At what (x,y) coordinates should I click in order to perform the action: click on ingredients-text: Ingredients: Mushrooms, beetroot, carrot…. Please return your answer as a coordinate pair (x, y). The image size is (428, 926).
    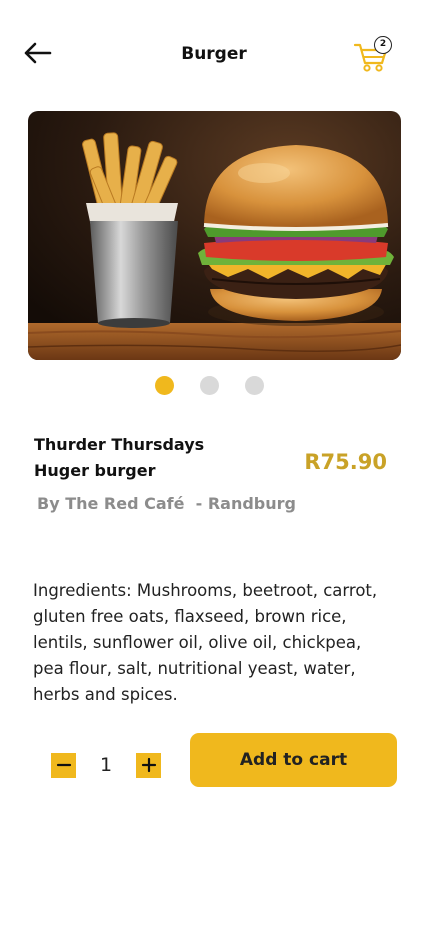
    Looking at the image, I should click on (205, 642).